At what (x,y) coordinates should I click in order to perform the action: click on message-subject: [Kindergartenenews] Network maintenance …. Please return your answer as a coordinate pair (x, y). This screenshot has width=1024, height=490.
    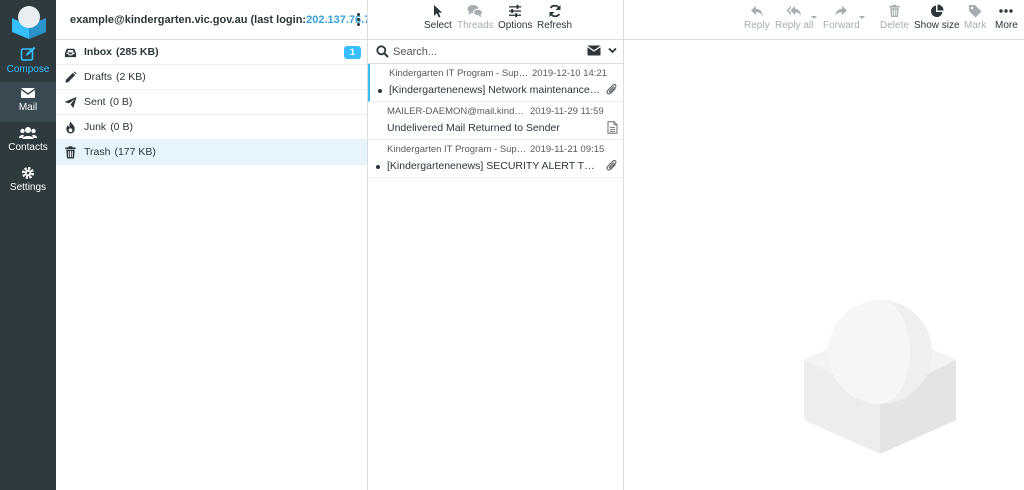
    Looking at the image, I should click on (495, 90).